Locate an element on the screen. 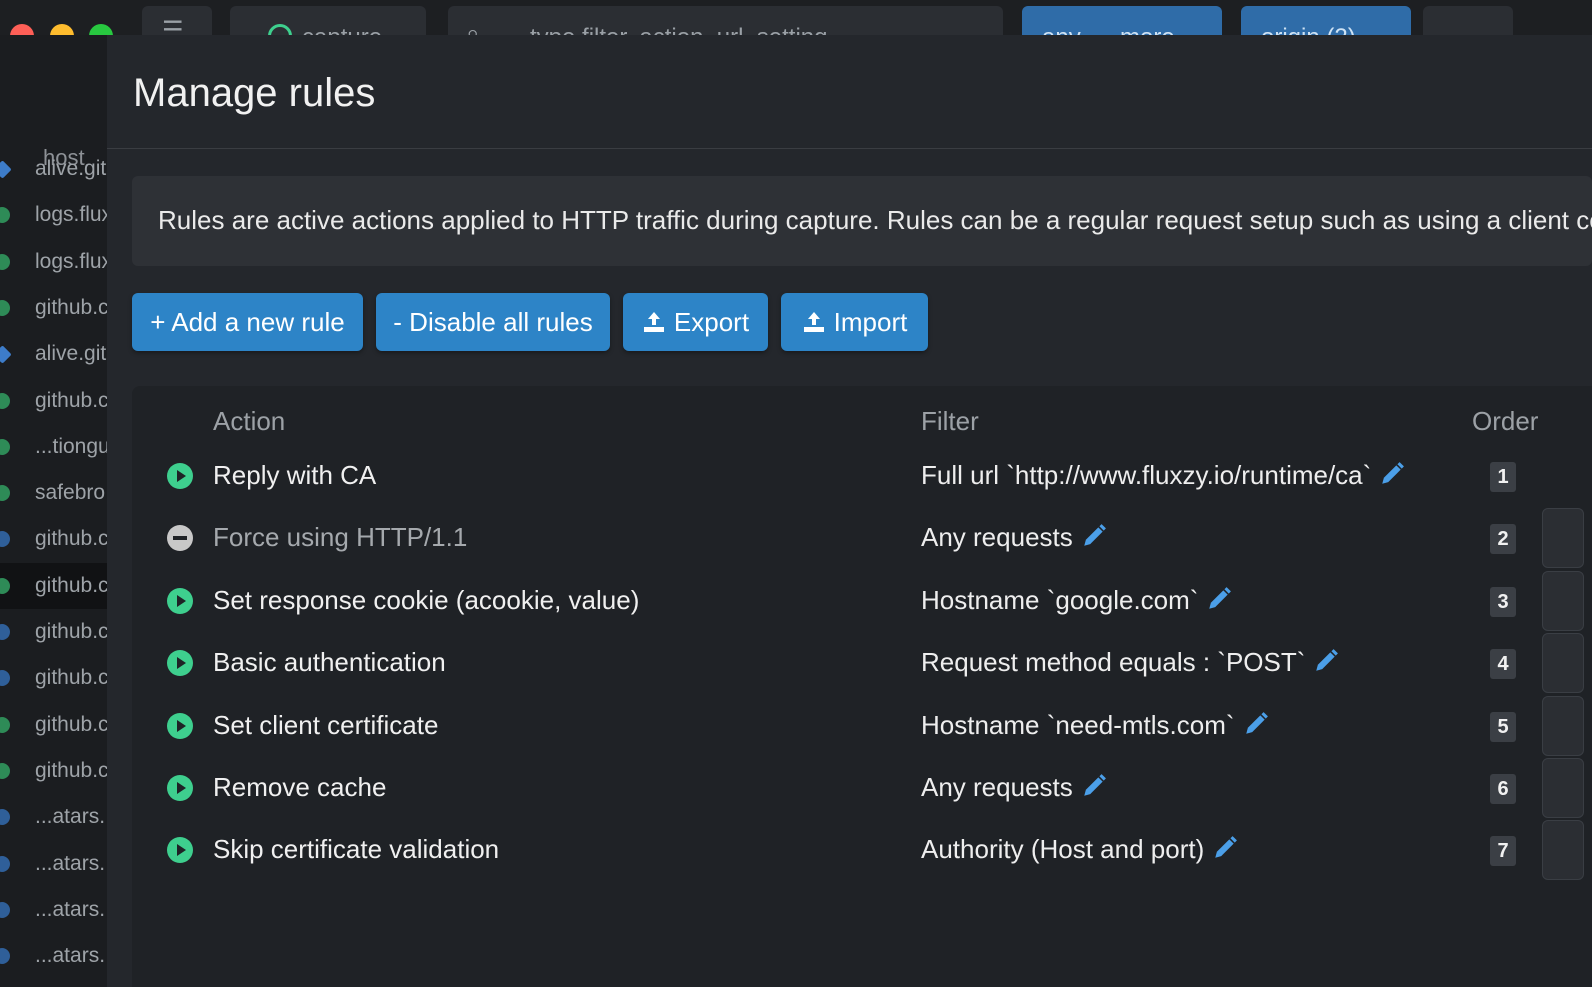  dialog-title: Manage rules is located at coordinates (254, 93).